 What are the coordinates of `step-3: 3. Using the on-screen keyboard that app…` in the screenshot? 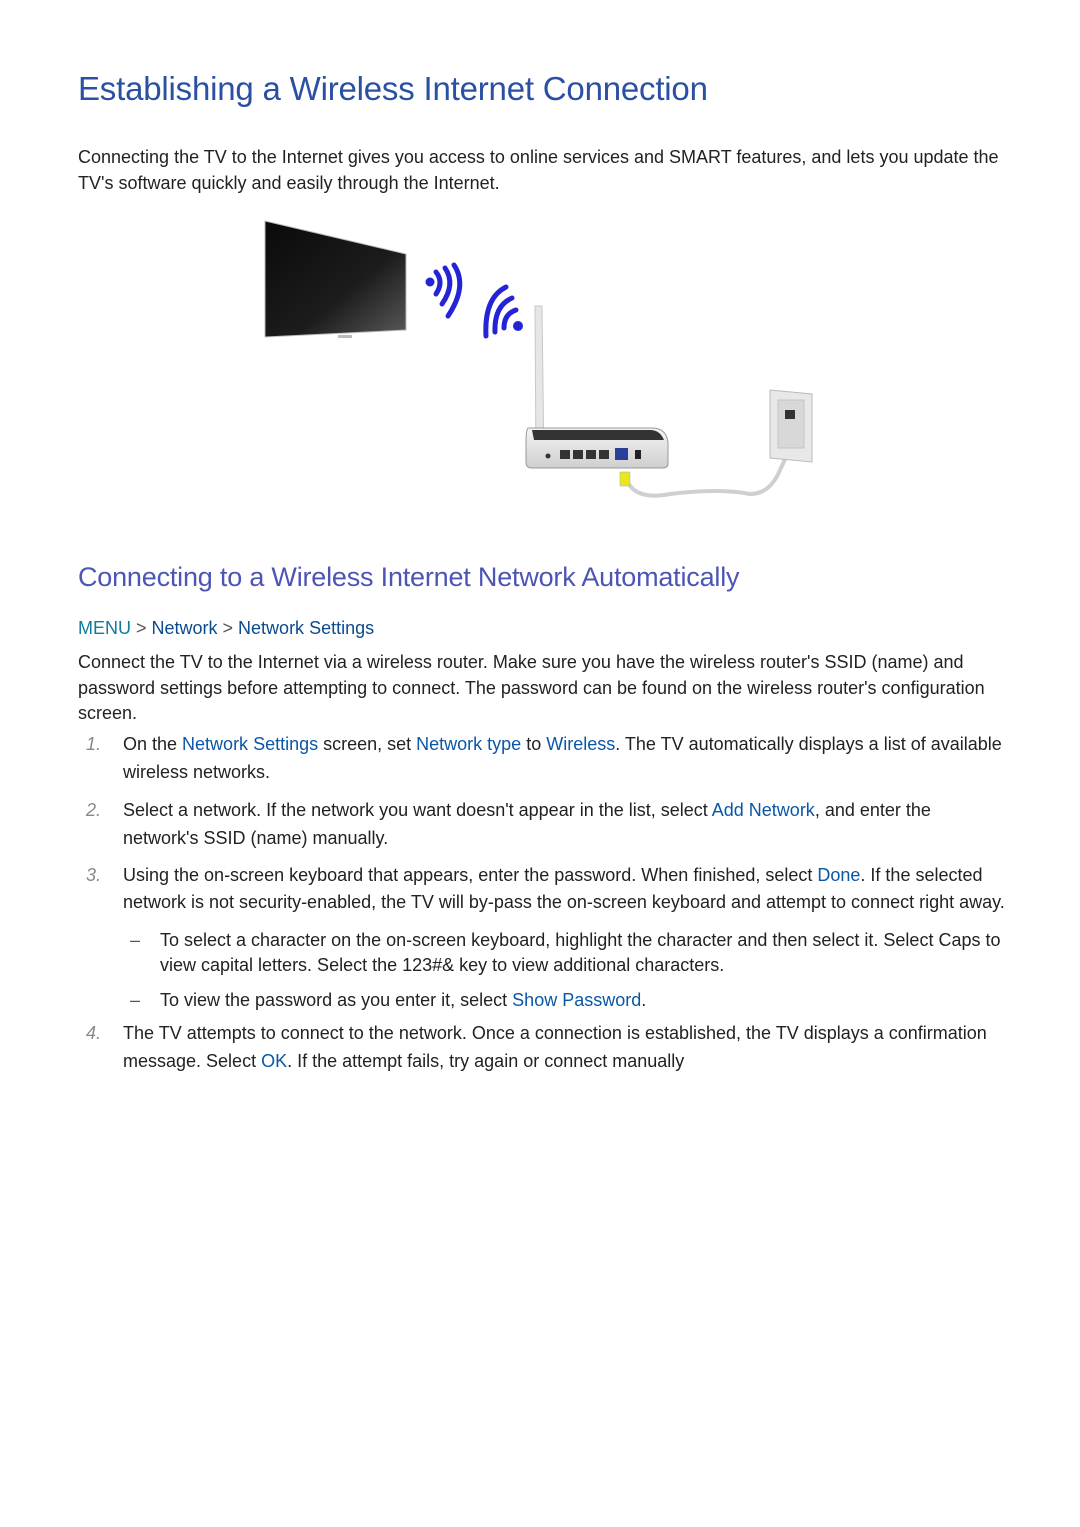 It's located at (545, 888).